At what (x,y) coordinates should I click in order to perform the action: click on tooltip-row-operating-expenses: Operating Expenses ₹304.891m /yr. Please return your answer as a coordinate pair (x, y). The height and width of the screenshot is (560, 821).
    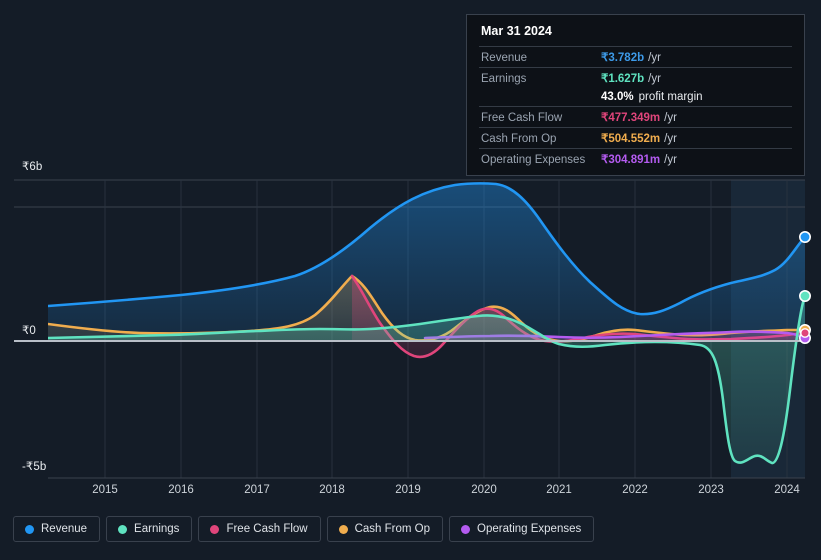
    Looking at the image, I should click on (635, 158).